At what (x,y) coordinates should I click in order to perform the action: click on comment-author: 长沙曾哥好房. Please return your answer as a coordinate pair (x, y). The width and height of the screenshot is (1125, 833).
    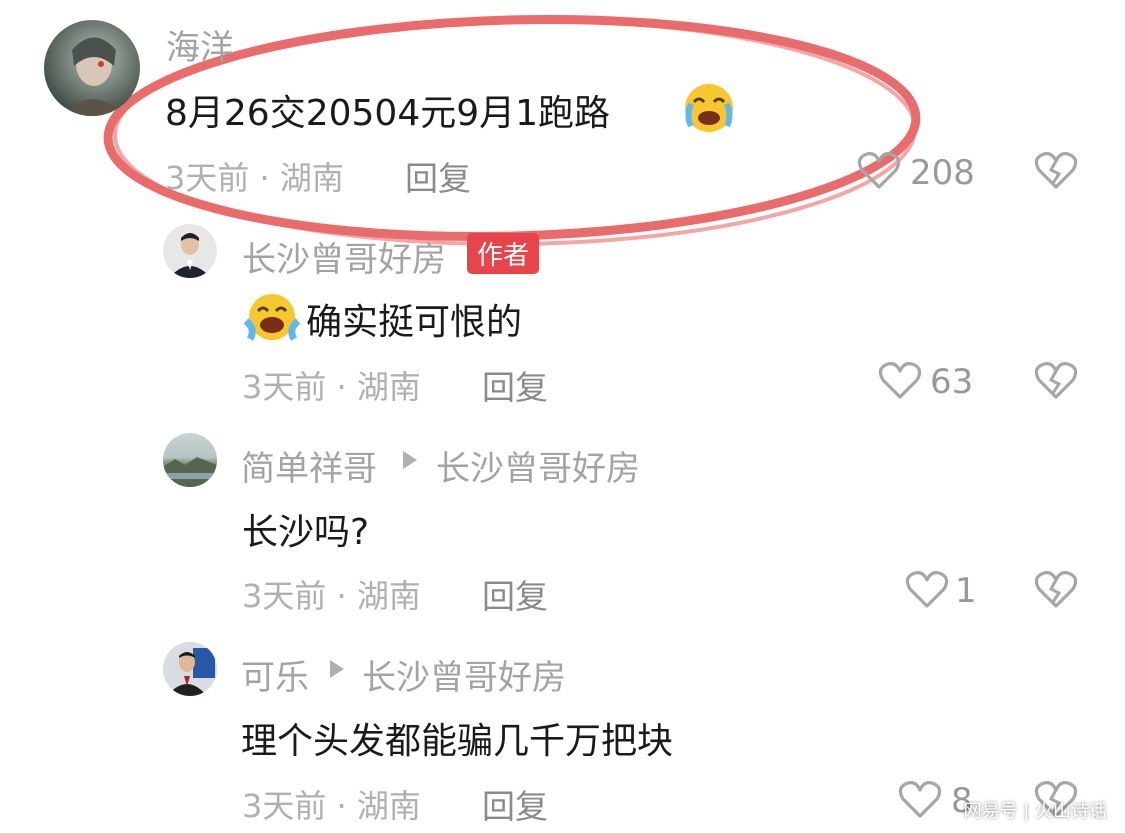
    Looking at the image, I should click on (344, 256).